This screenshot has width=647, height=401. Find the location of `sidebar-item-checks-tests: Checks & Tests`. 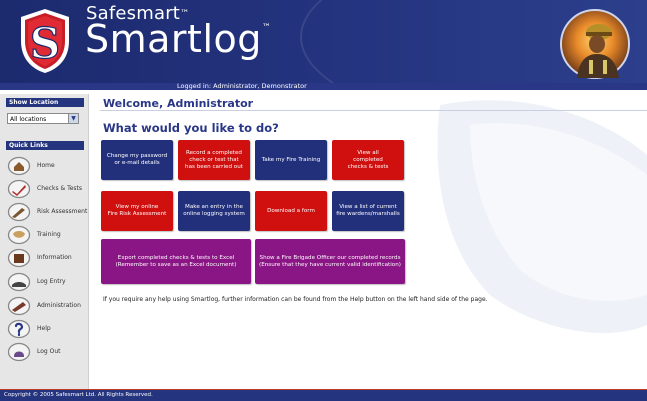

sidebar-item-checks-tests: Checks & Tests is located at coordinates (47, 189).